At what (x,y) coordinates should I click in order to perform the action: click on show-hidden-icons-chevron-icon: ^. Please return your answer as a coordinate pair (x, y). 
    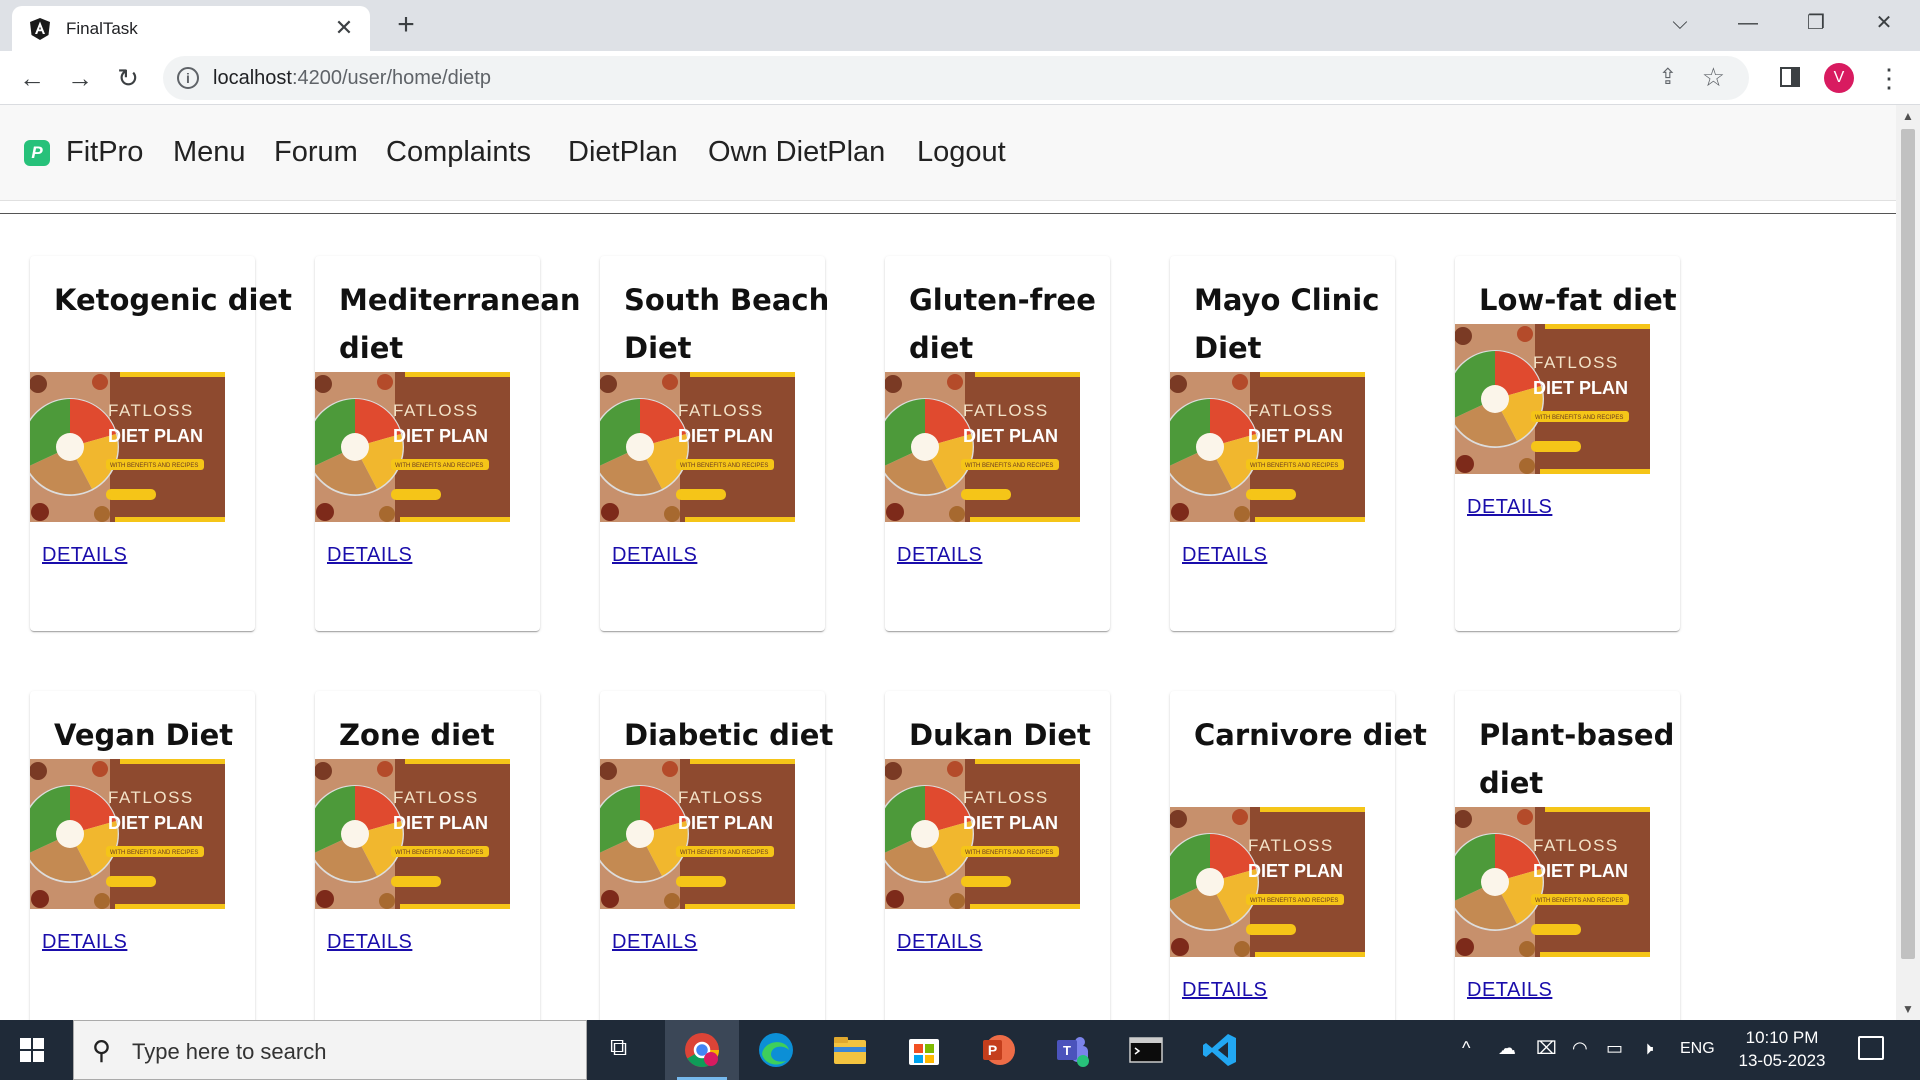
    Looking at the image, I should click on (1466, 1048).